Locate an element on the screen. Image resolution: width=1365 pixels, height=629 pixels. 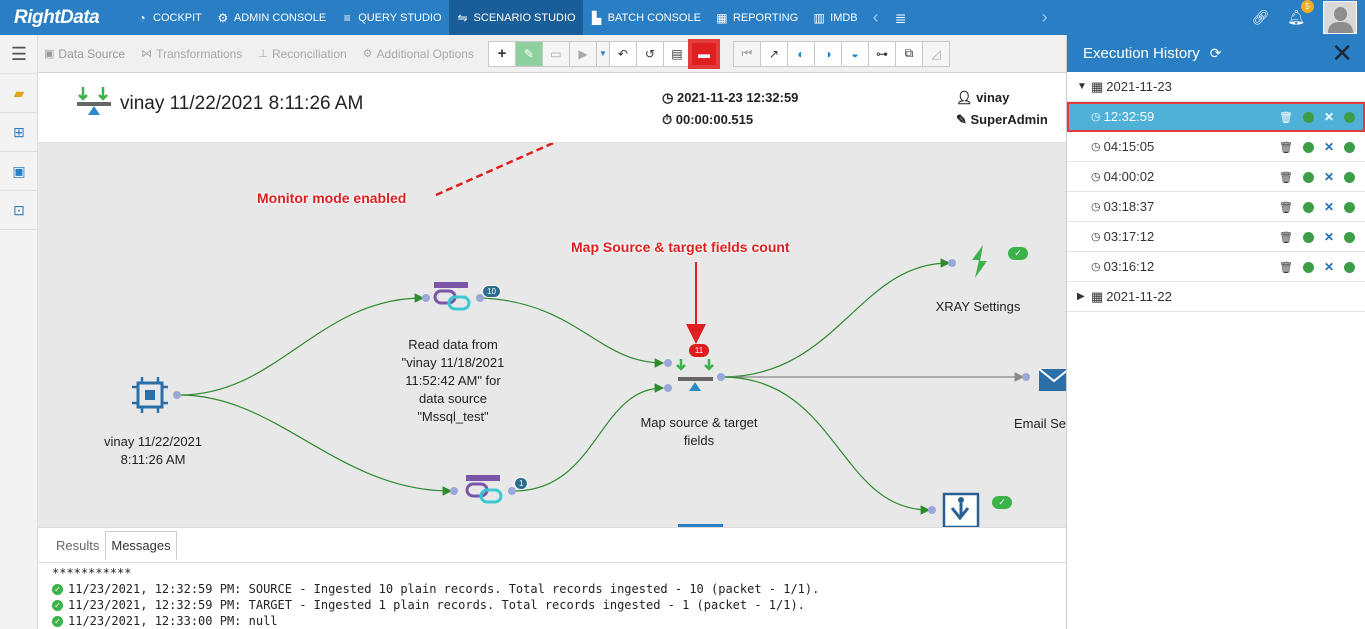
toolbar-transformations: ⋈ Transformations is located at coordinates (191, 54).